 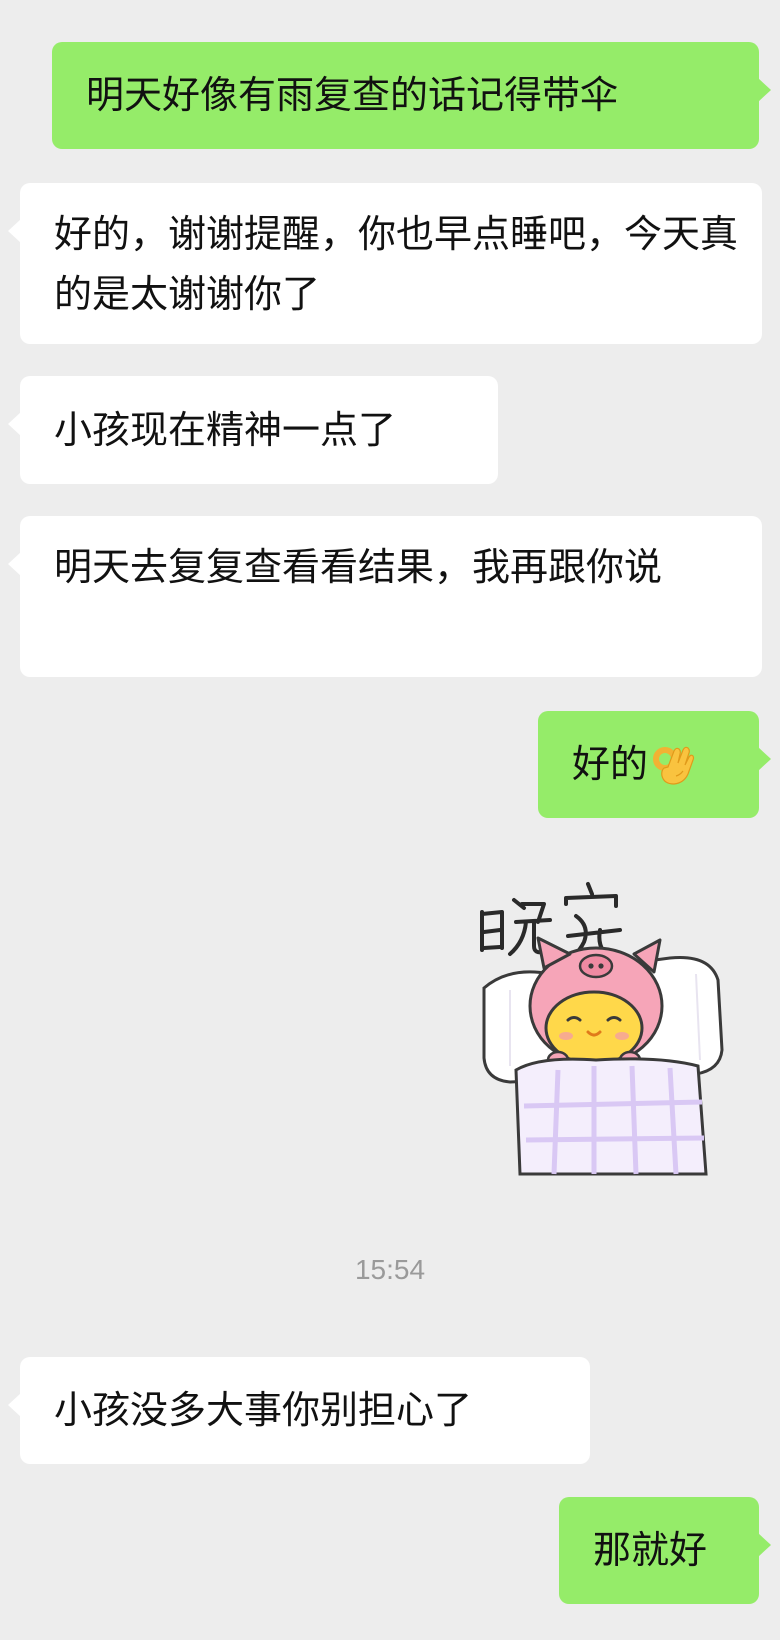 I want to click on message-text: 小孩现在精神一点了, so click(x=225, y=430).